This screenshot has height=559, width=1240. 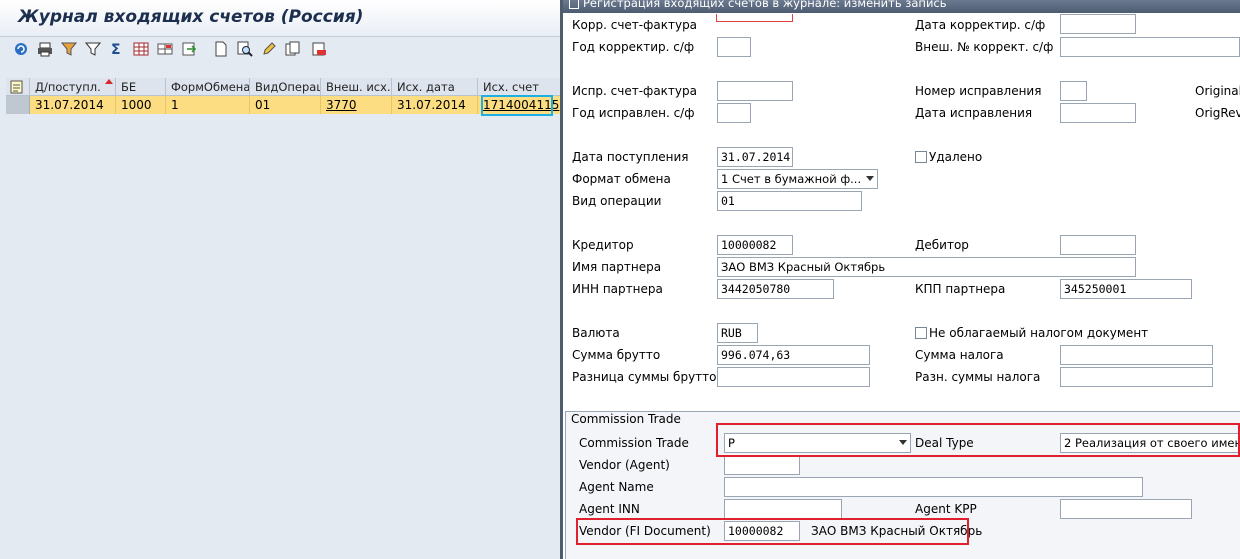 I want to click on layout-icon, so click(x=141, y=49).